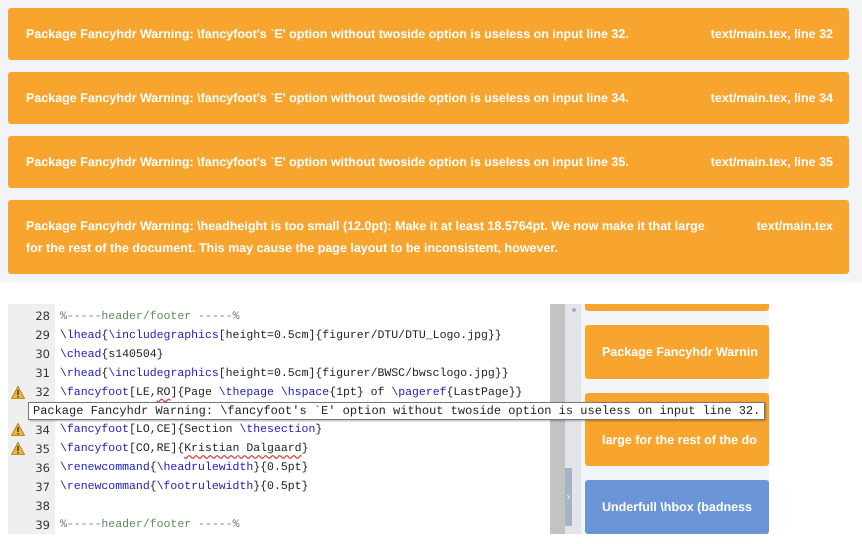  What do you see at coordinates (42, 467) in the screenshot?
I see `line-number: 36` at bounding box center [42, 467].